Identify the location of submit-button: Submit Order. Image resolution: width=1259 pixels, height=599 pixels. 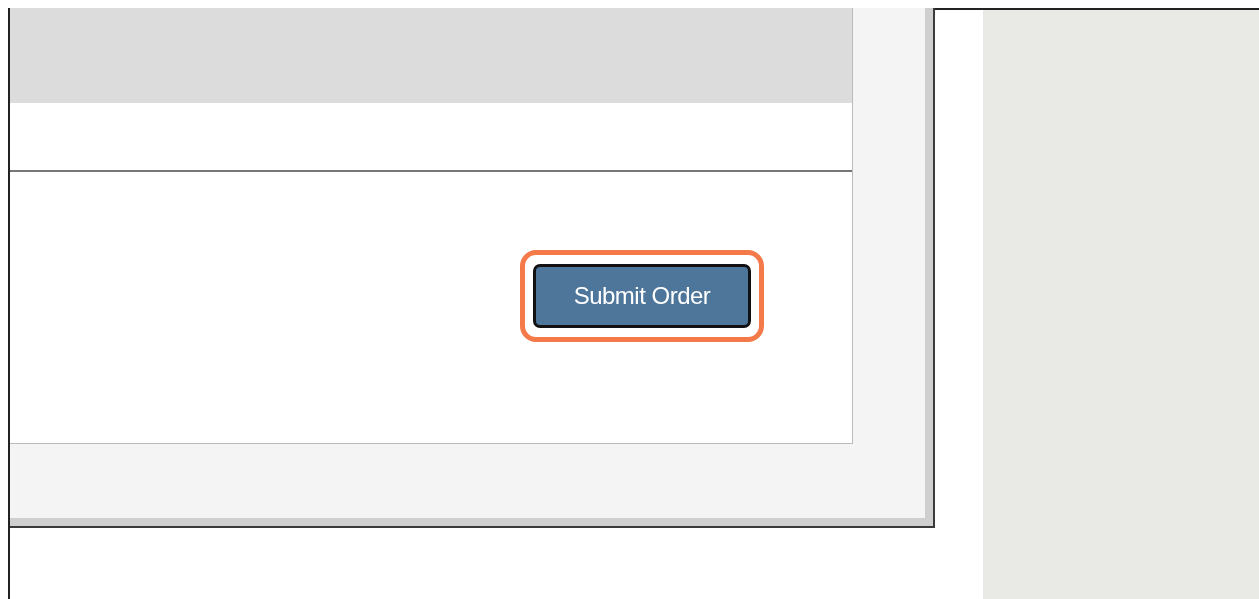
(642, 296).